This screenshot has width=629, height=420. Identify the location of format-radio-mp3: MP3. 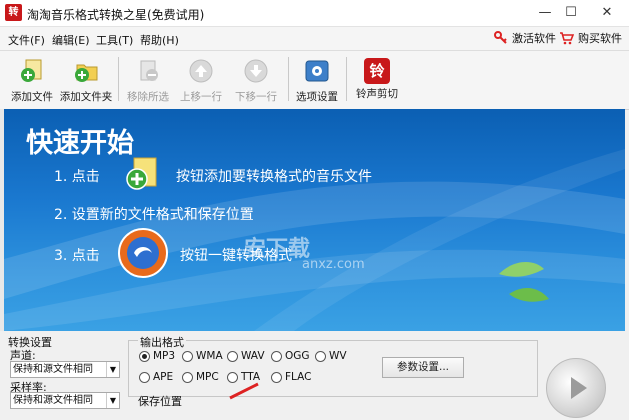
(157, 356).